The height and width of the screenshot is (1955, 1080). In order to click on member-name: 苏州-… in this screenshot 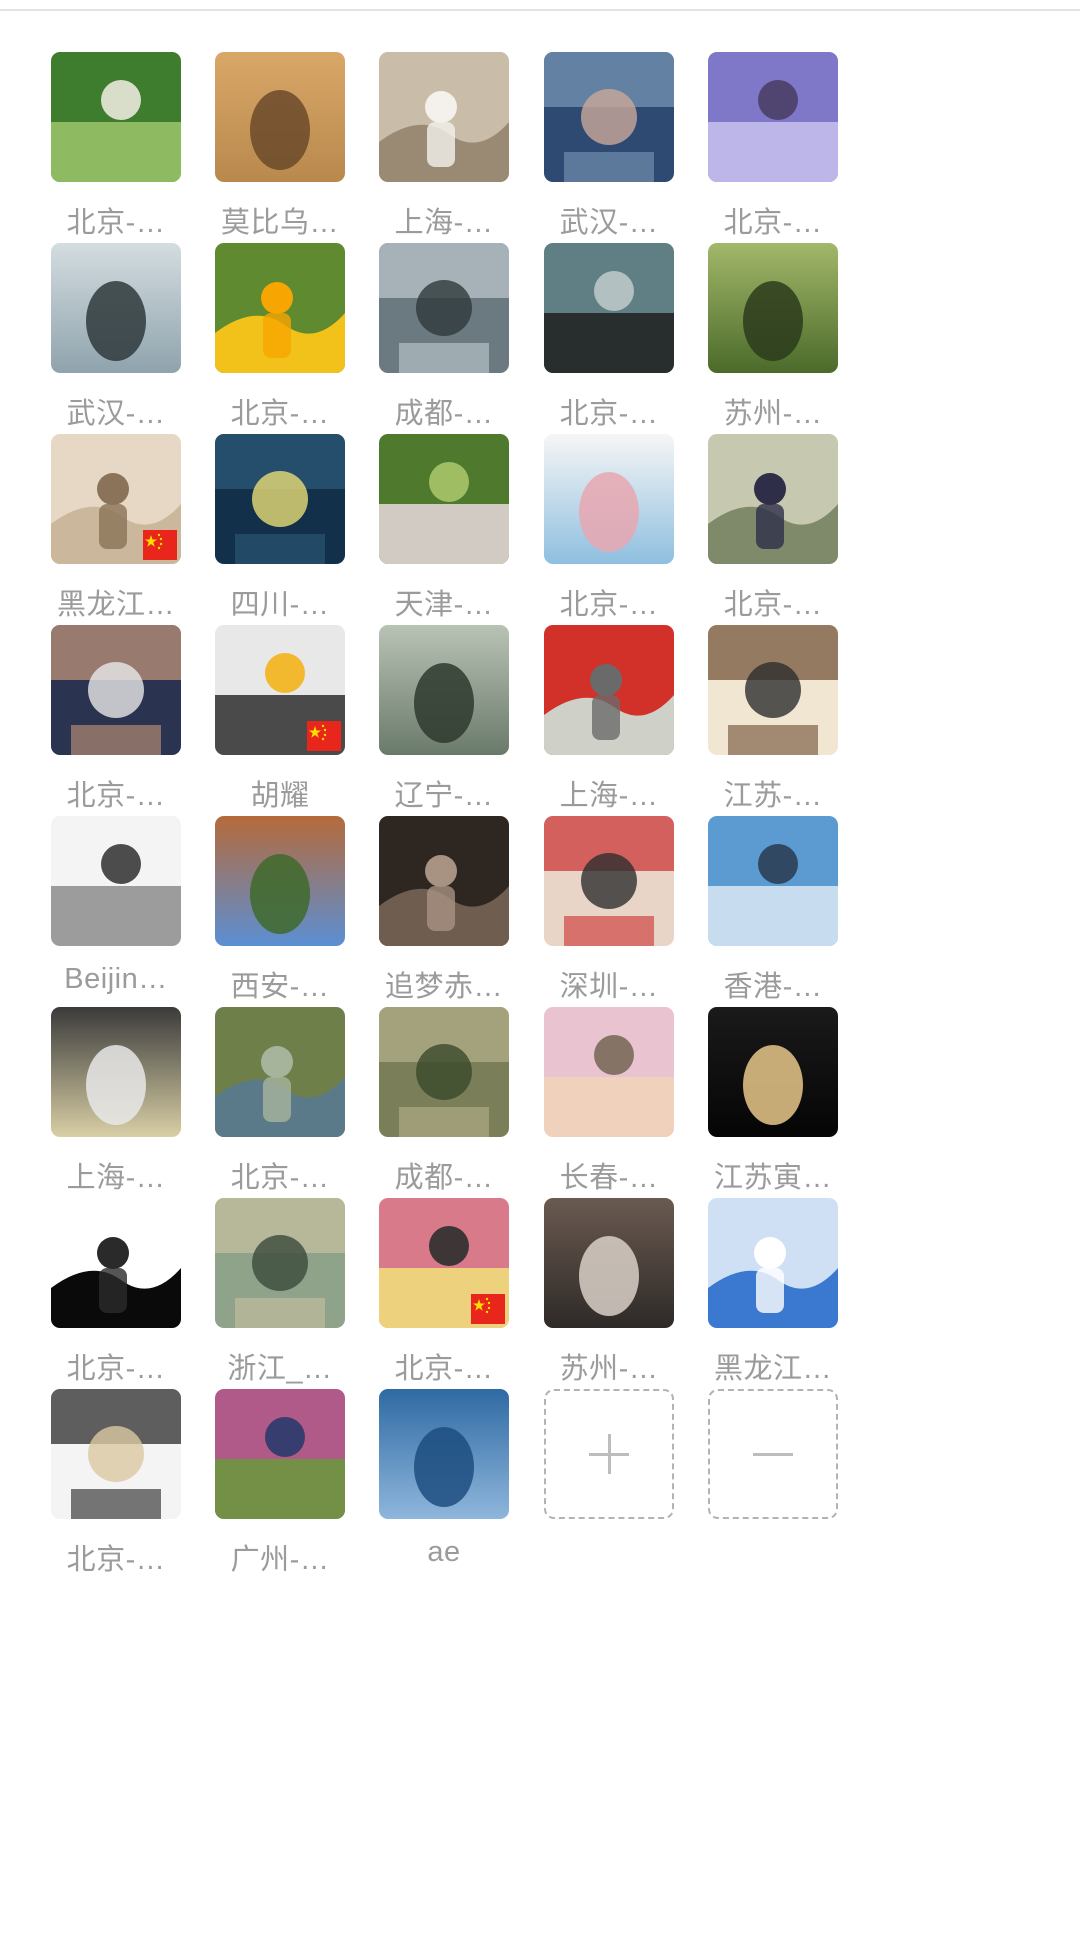, I will do `click(773, 414)`.